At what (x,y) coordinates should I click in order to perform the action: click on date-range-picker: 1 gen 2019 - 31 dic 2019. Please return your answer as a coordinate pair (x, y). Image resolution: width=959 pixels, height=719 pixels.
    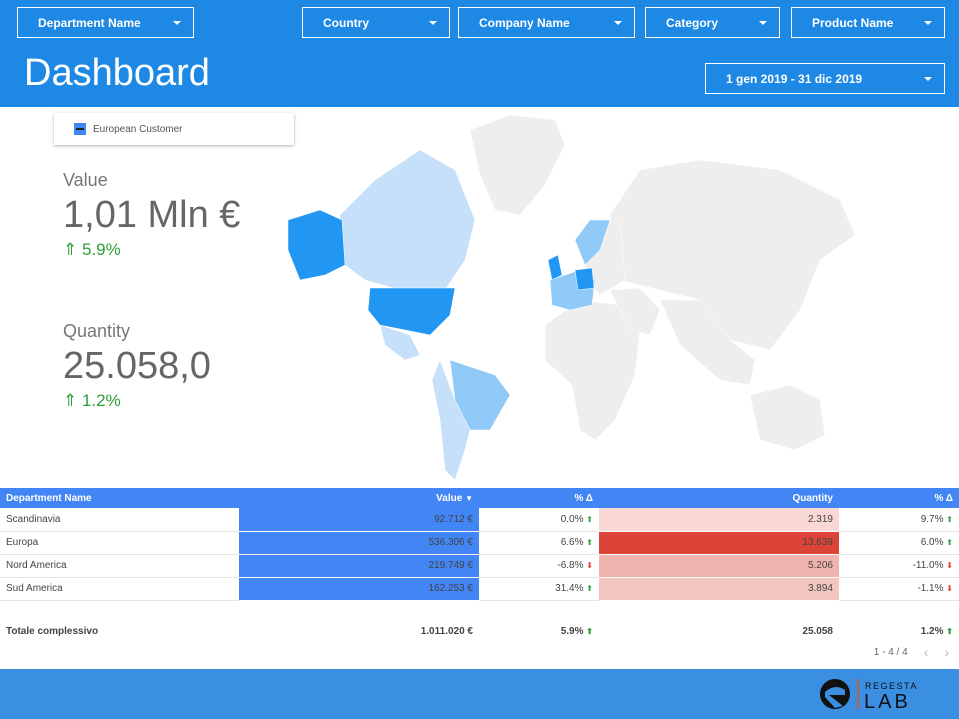
    Looking at the image, I should click on (825, 78).